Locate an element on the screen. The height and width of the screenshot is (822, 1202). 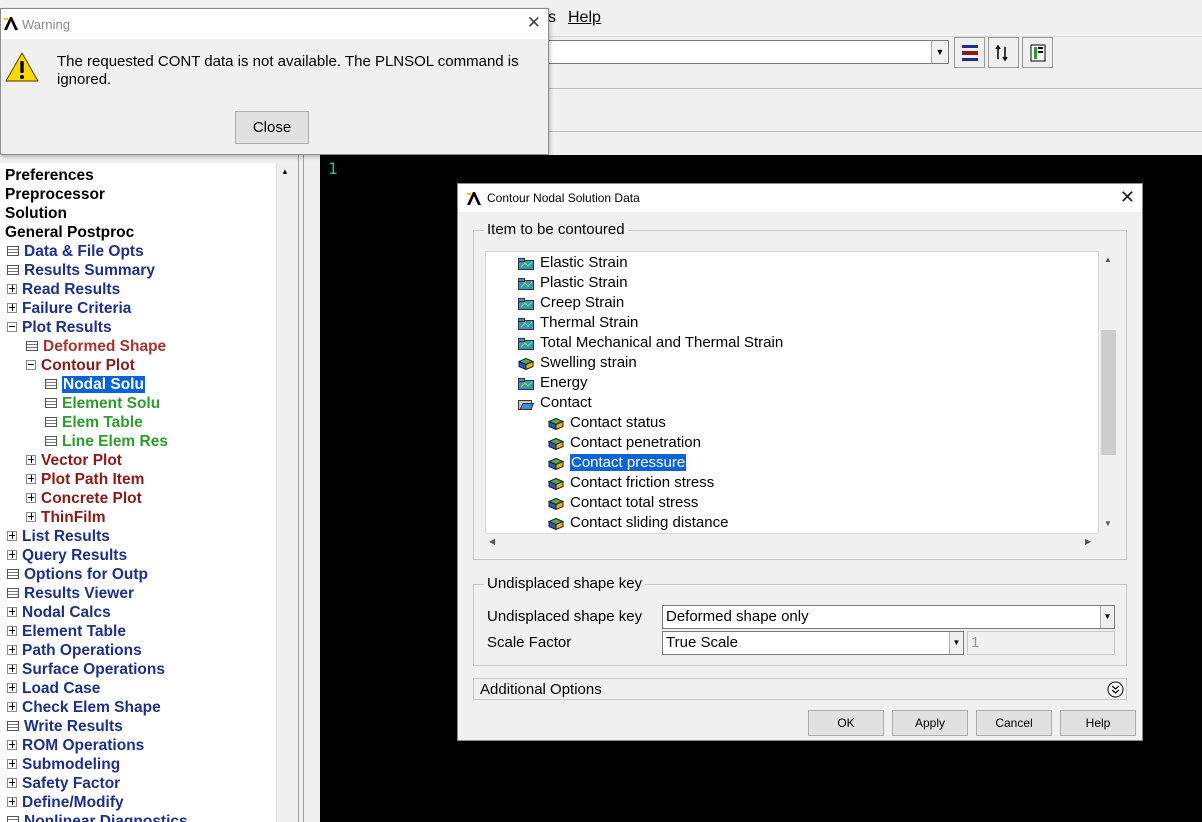
menu-tree-item: Elem Table is located at coordinates (94, 422).